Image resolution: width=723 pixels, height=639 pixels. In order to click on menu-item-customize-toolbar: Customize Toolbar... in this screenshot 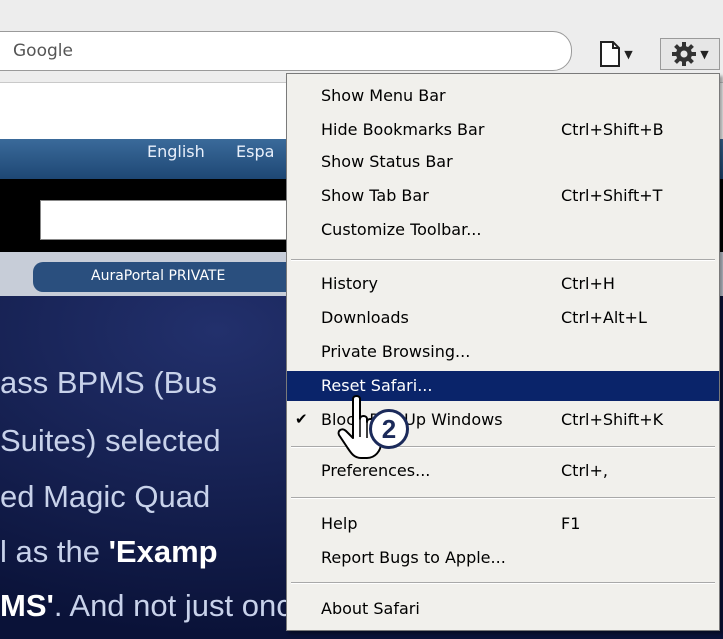, I will do `click(503, 230)`.